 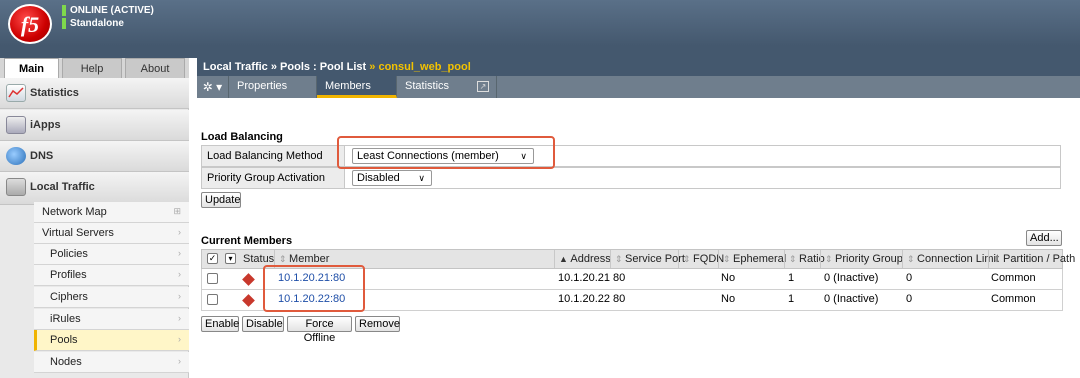 I want to click on disable-button: Disable, so click(x=263, y=324).